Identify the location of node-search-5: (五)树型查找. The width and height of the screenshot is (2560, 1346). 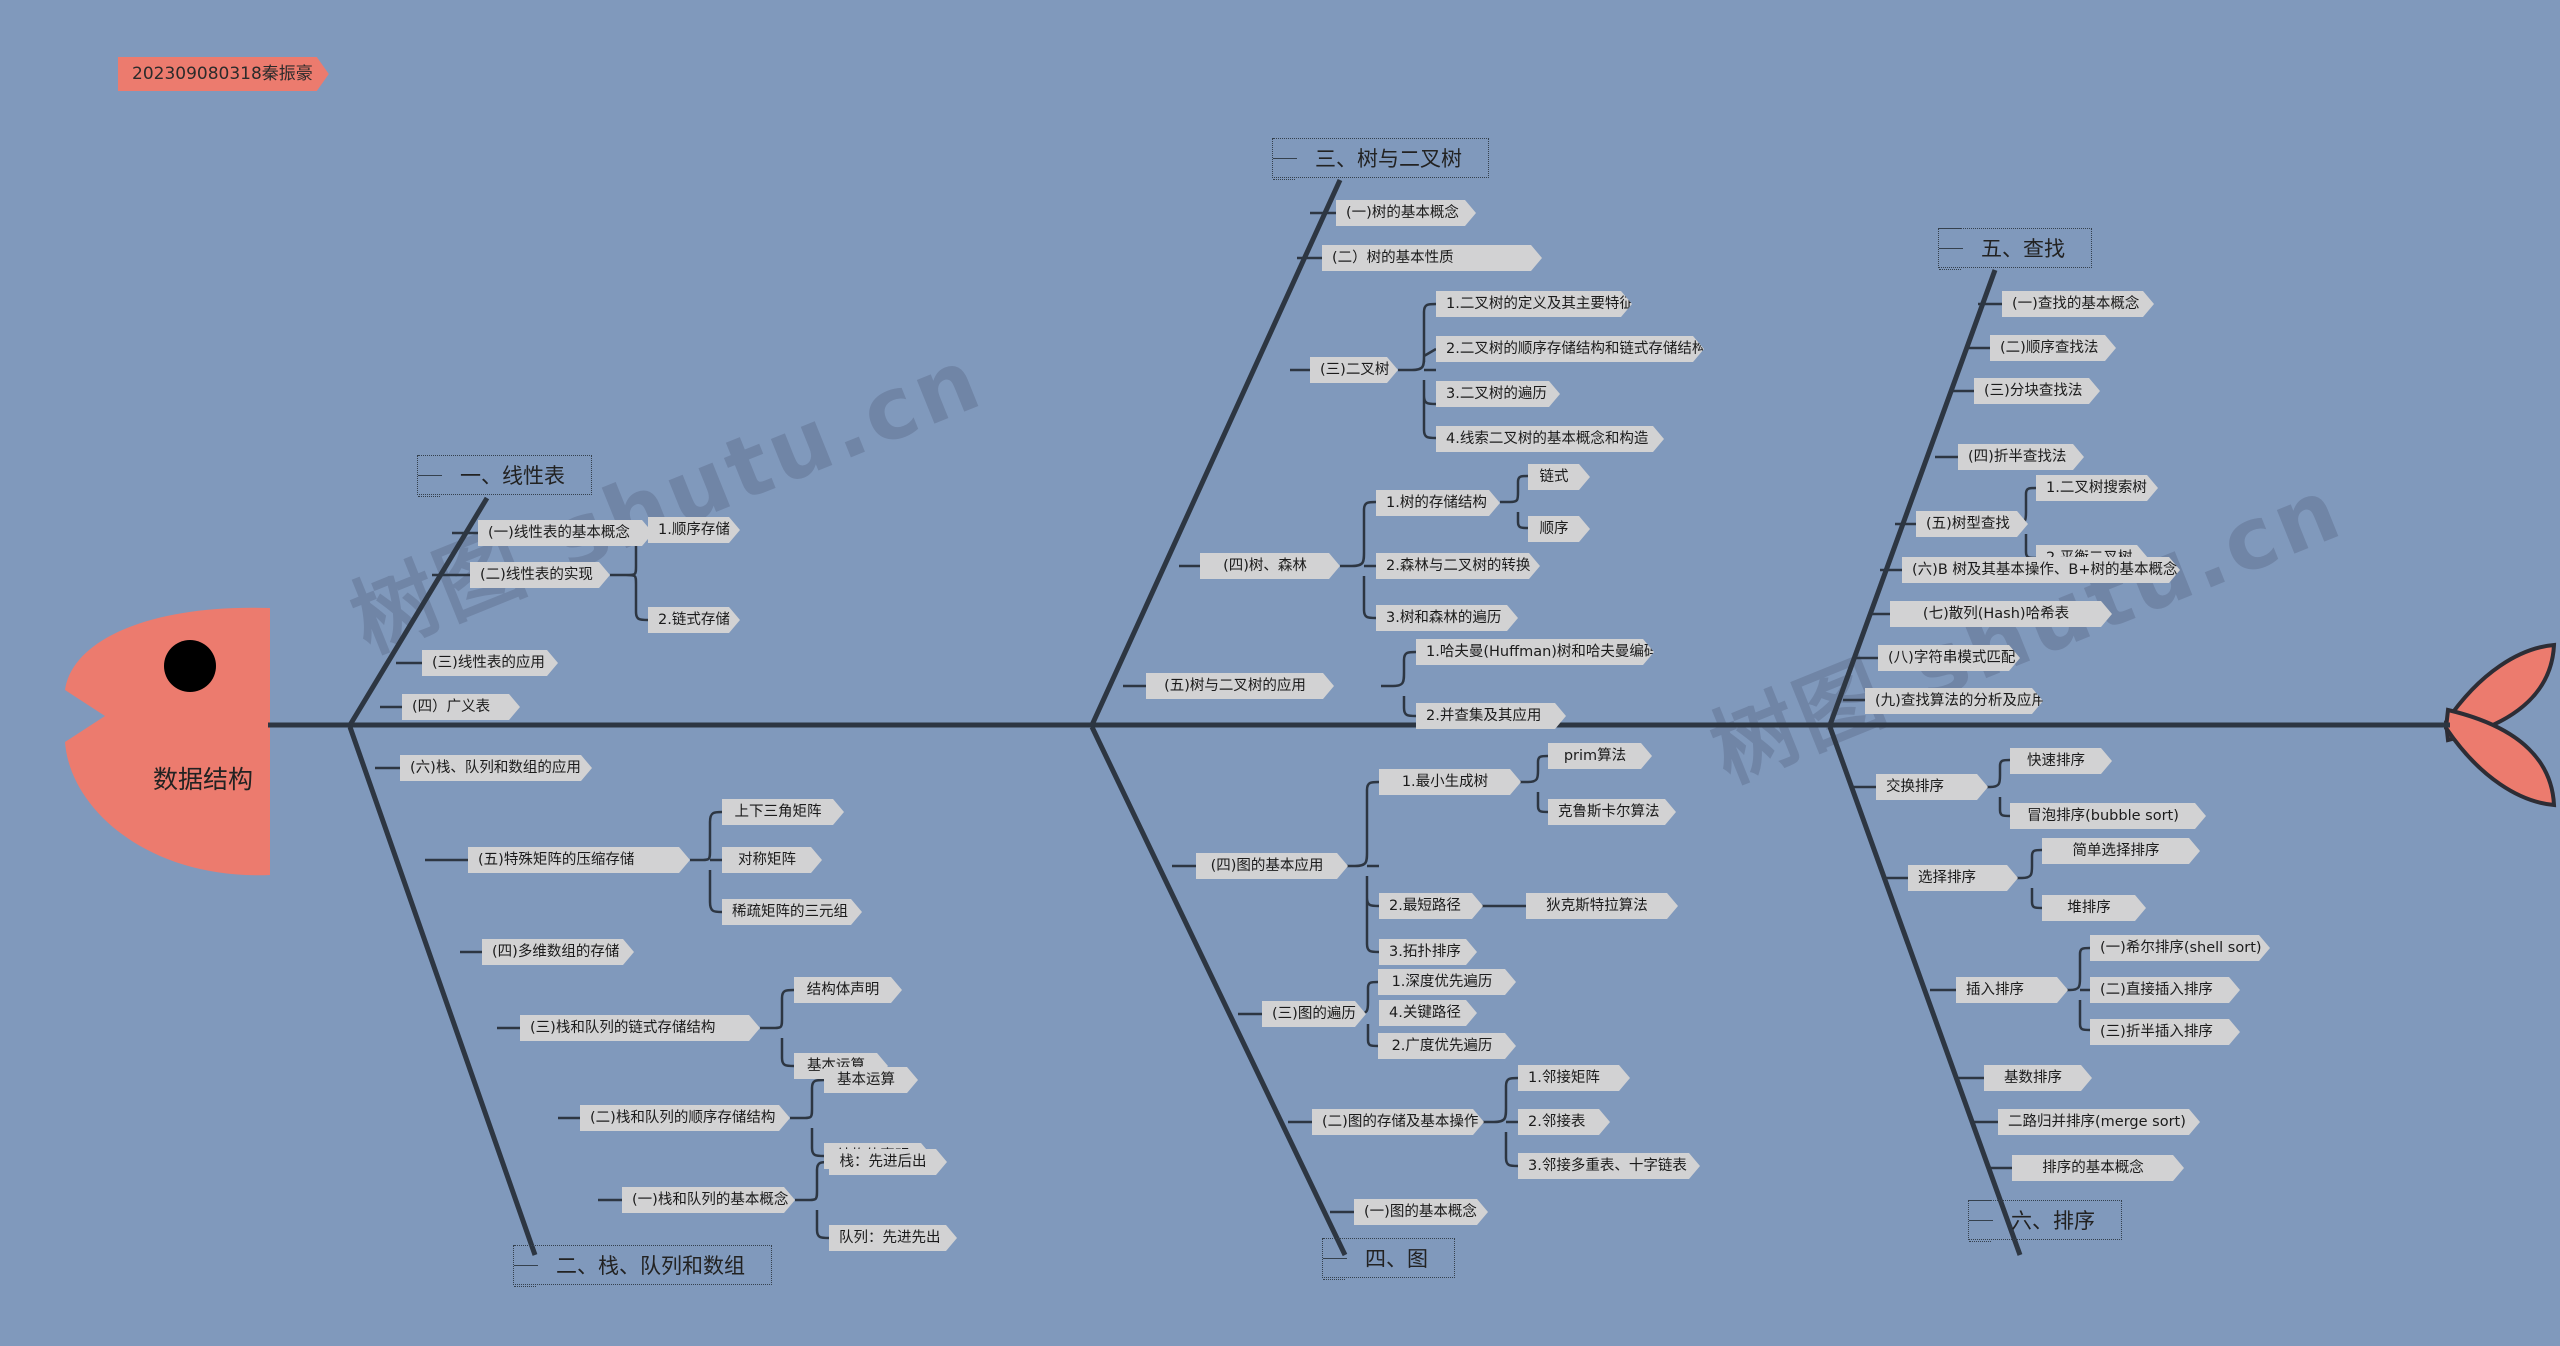
(1972, 524).